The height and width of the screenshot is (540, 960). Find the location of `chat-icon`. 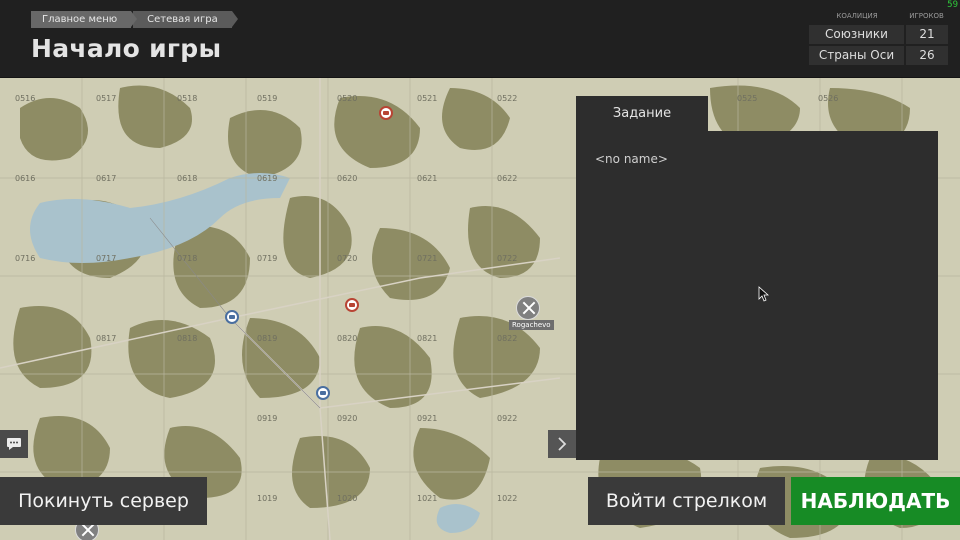

chat-icon is located at coordinates (14, 444).